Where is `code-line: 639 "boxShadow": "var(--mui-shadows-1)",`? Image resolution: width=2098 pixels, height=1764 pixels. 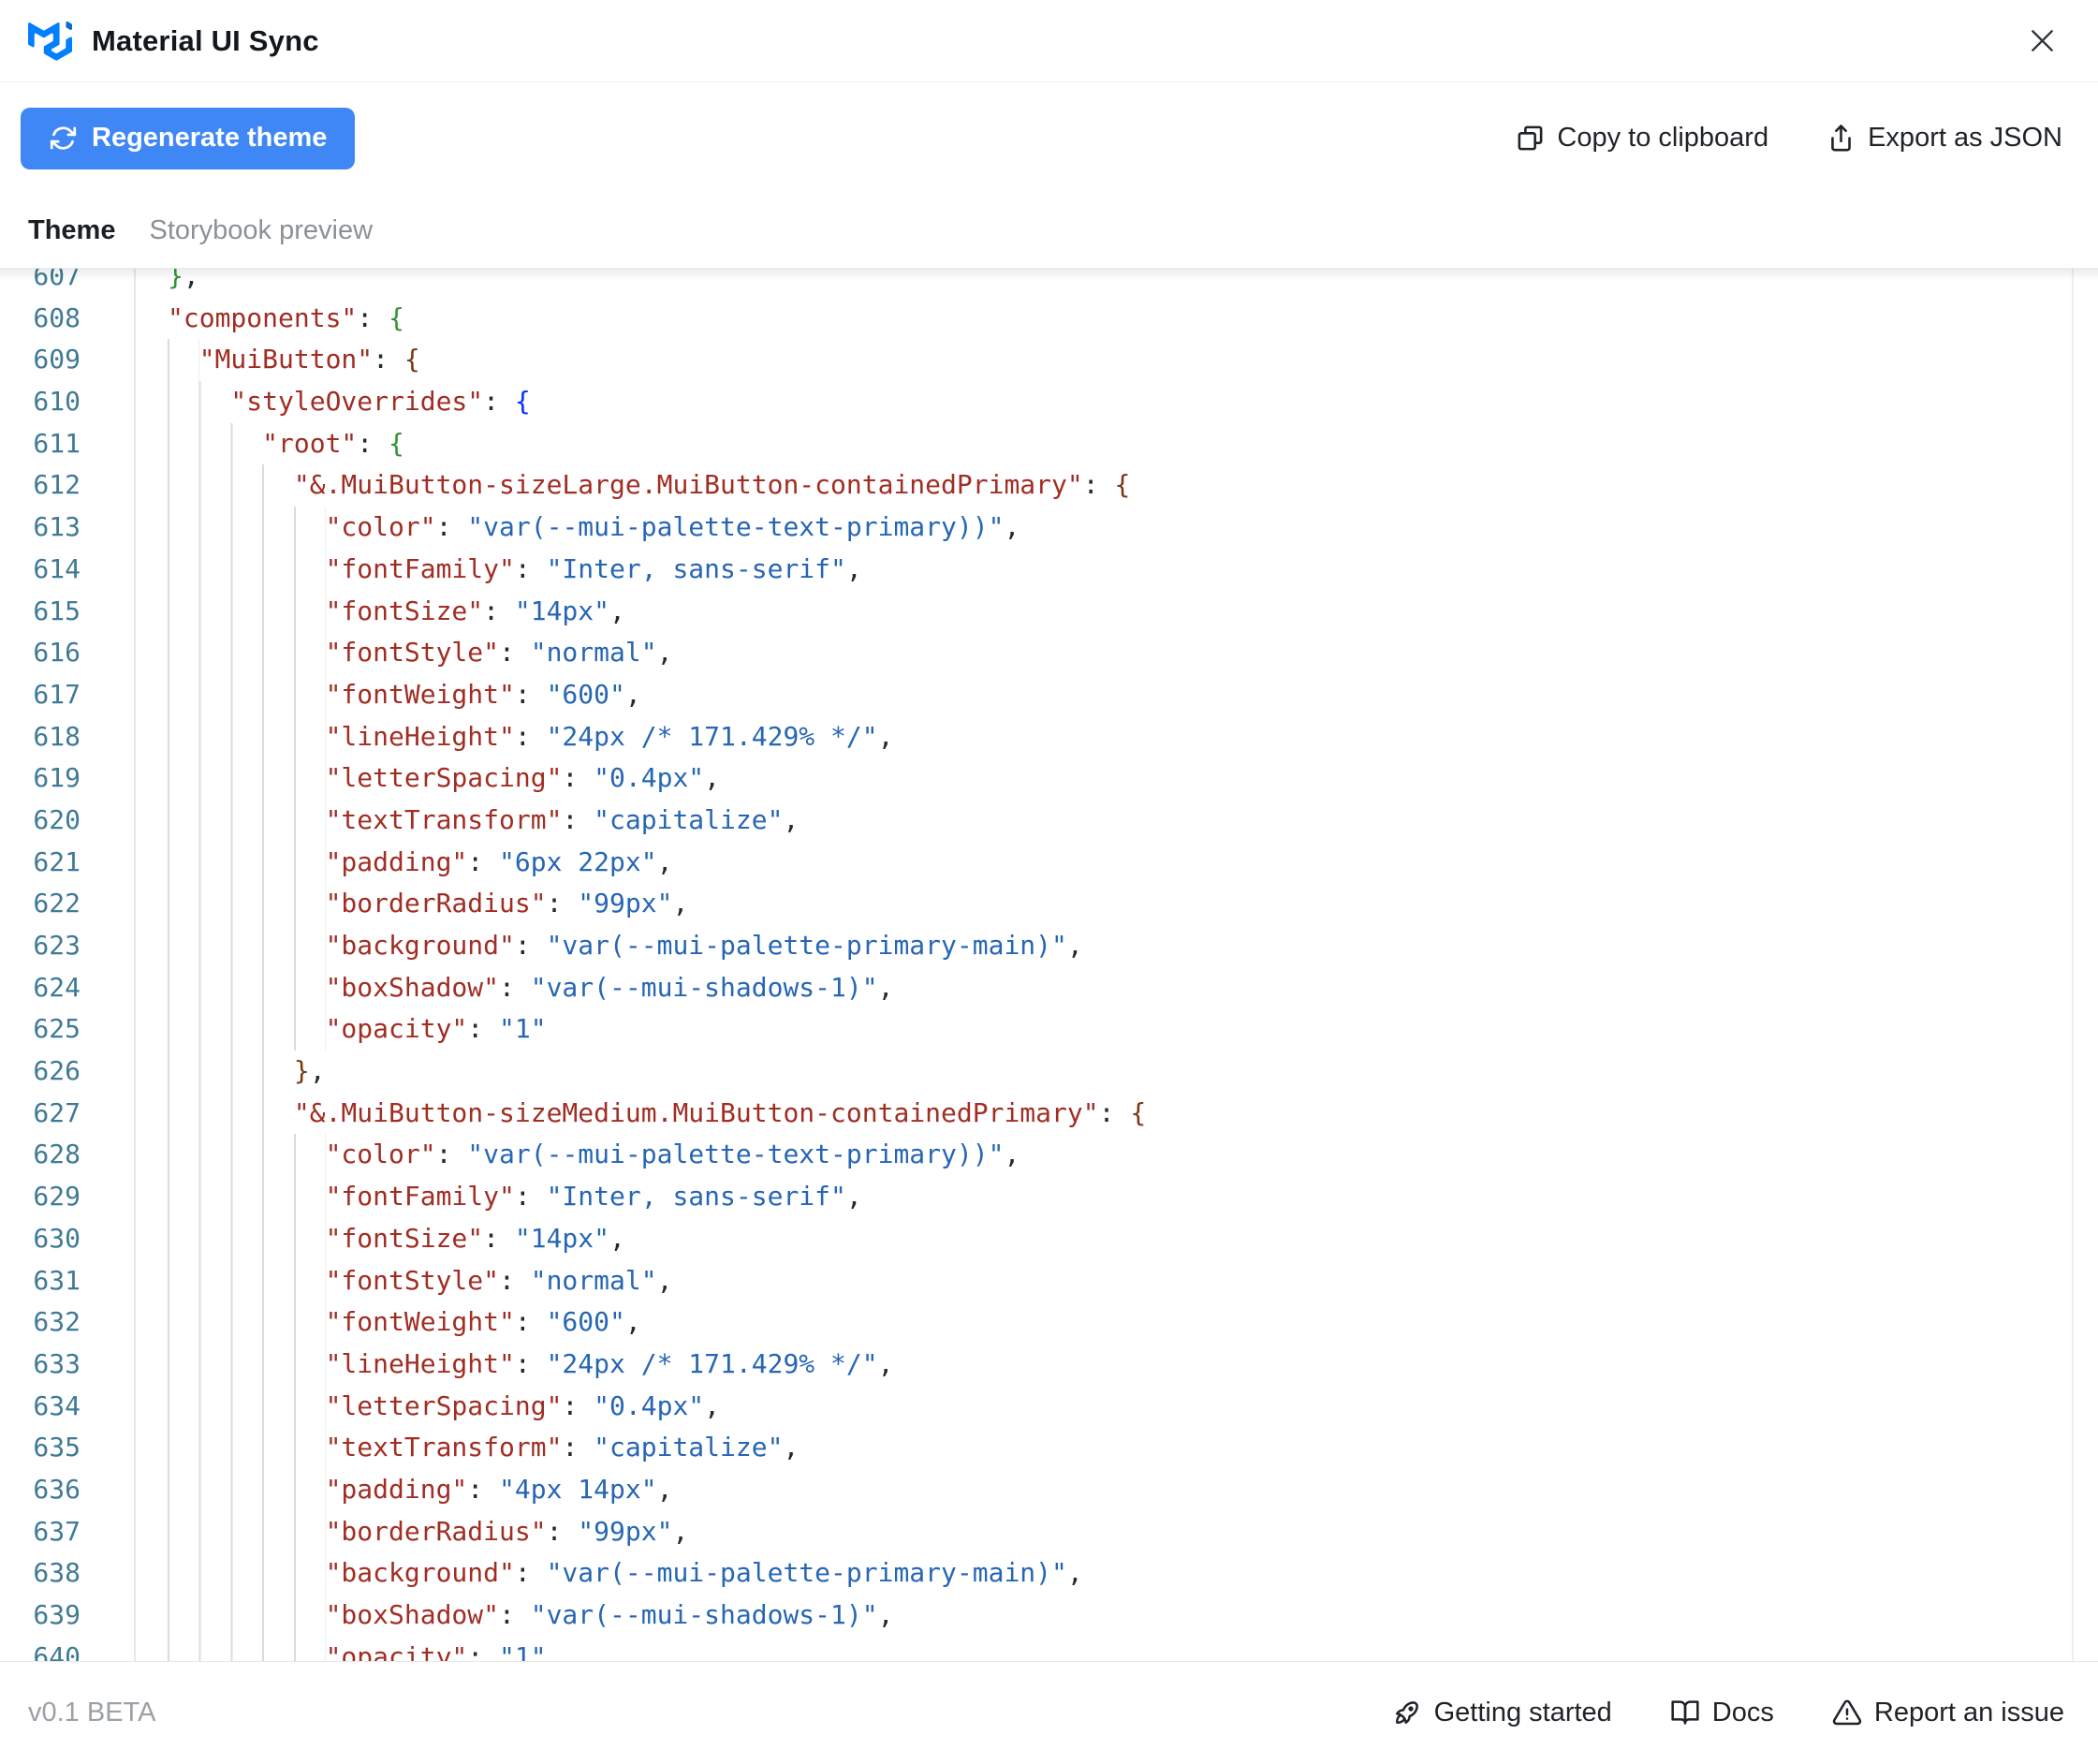 code-line: 639 "boxShadow": "var(--mui-shadows-1)", is located at coordinates (1049, 1616).